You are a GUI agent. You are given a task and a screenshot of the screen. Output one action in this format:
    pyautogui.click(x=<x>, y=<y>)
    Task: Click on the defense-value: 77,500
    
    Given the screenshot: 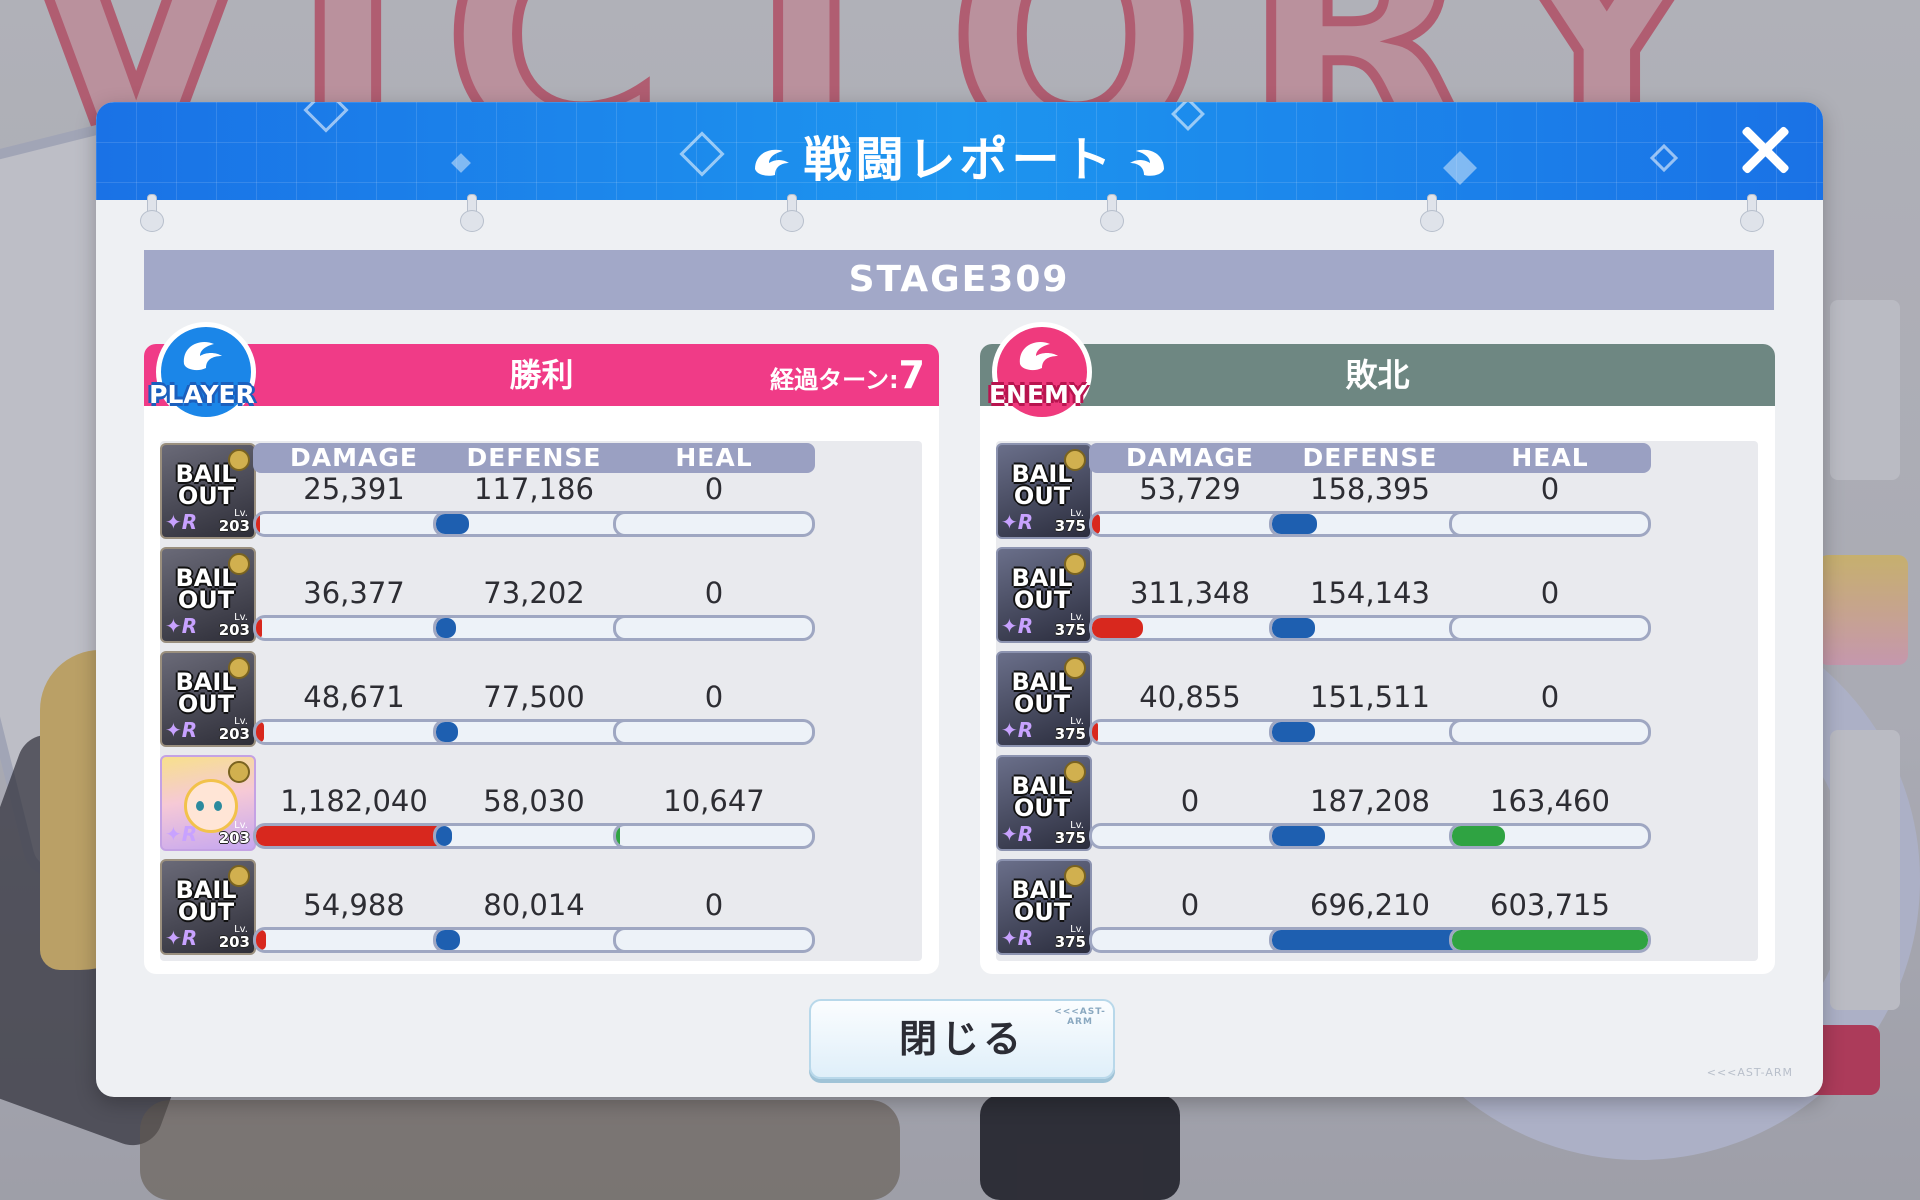 What is the action you would take?
    pyautogui.click(x=534, y=697)
    